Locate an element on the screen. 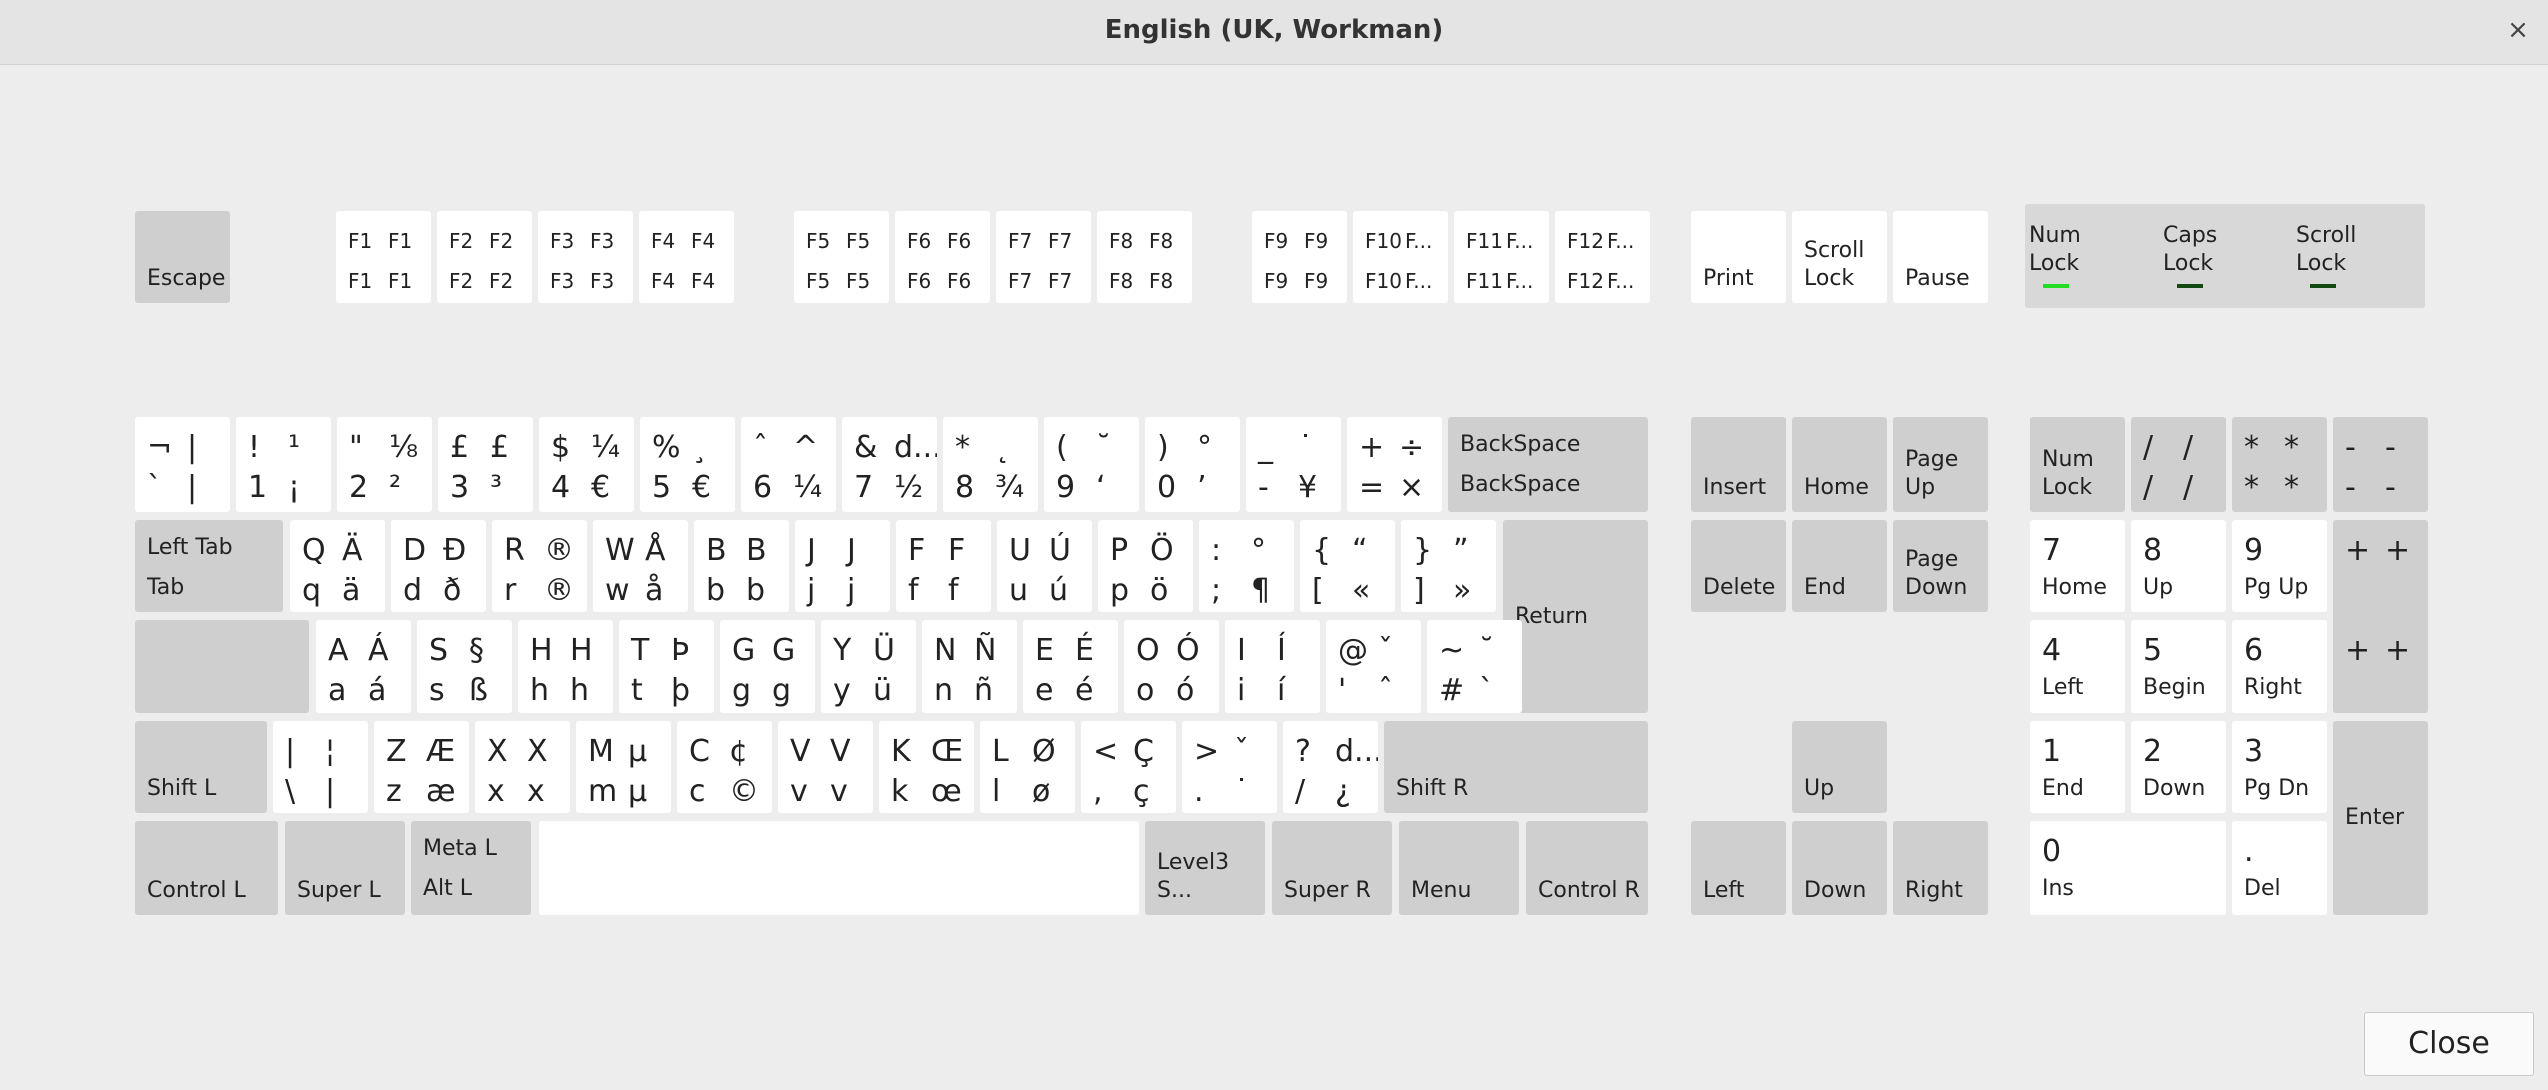  key-number-row: (˘ 9 ‘ is located at coordinates (1091, 464).